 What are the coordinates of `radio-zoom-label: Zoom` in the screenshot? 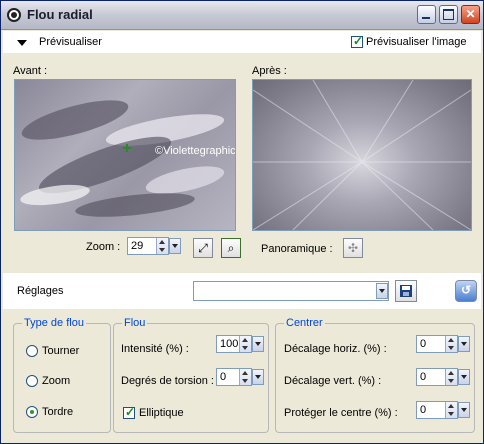 It's located at (56, 381).